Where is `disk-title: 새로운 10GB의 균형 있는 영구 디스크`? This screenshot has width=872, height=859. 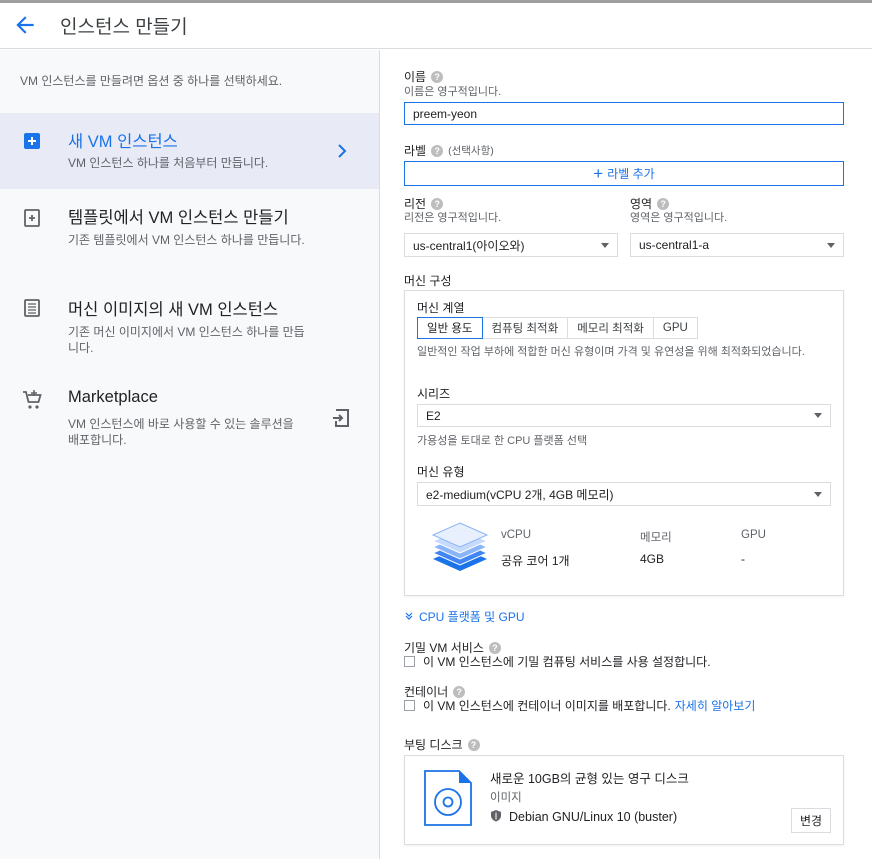 disk-title: 새로운 10GB의 균형 있는 영구 디스크 is located at coordinates (589, 779).